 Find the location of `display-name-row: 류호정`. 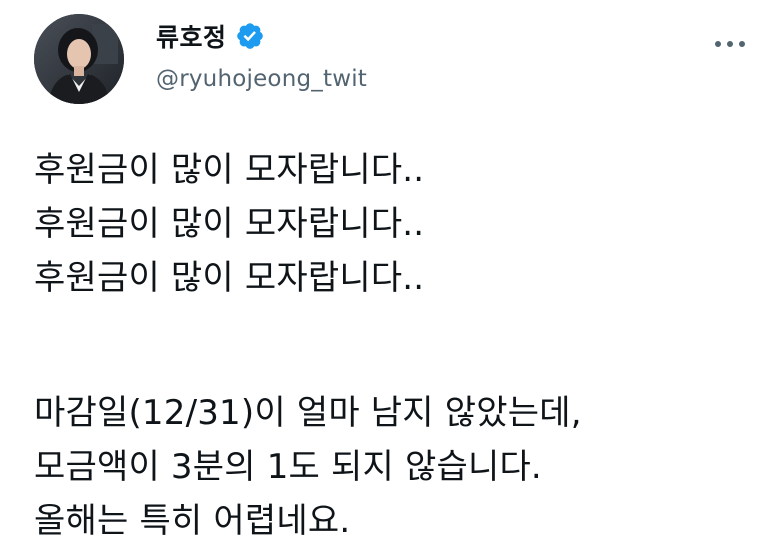

display-name-row: 류호정 is located at coordinates (261, 36).